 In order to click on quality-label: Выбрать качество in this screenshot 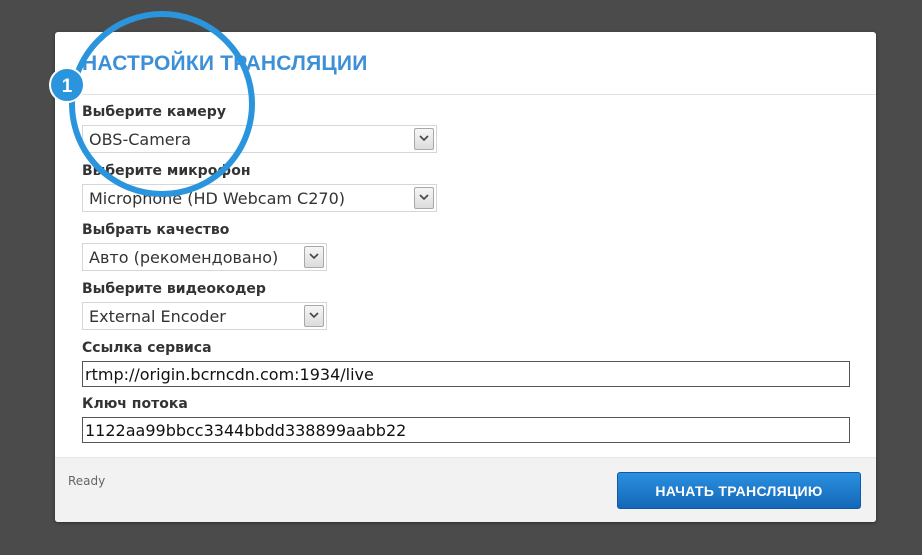, I will do `click(156, 230)`.